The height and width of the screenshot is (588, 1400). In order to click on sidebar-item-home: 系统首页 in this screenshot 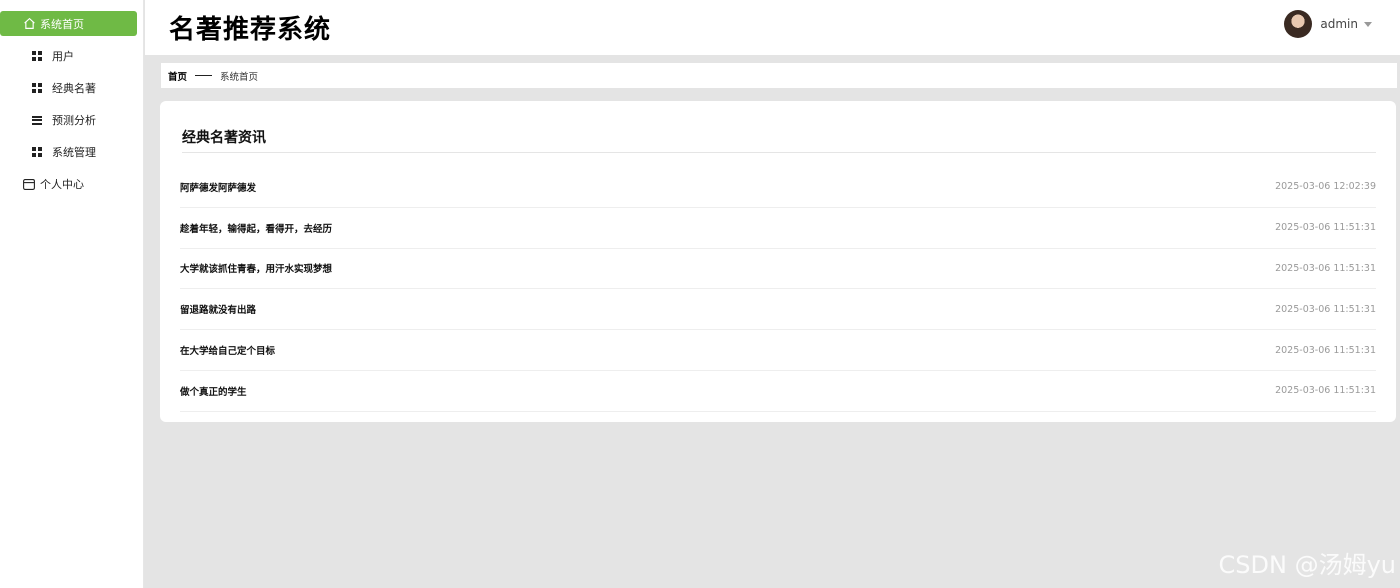, I will do `click(68, 23)`.